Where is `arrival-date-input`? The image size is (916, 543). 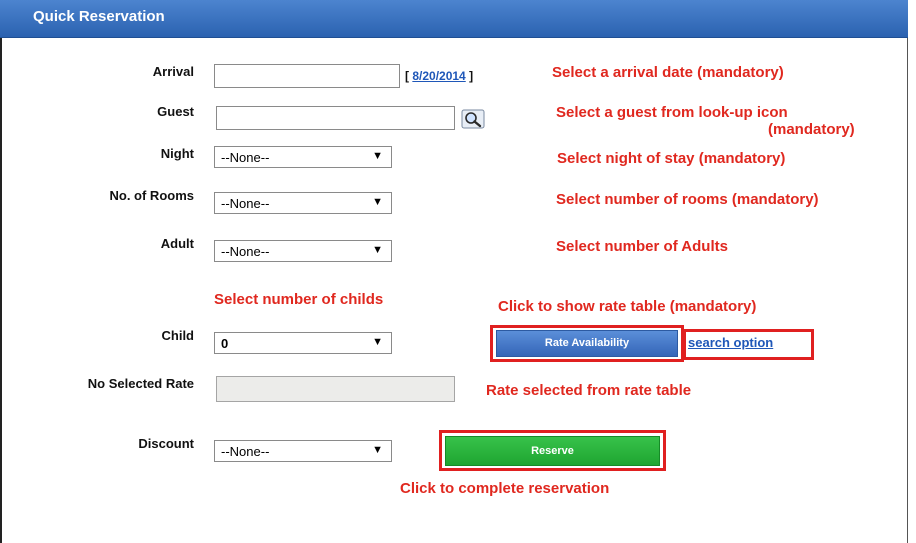 arrival-date-input is located at coordinates (307, 76).